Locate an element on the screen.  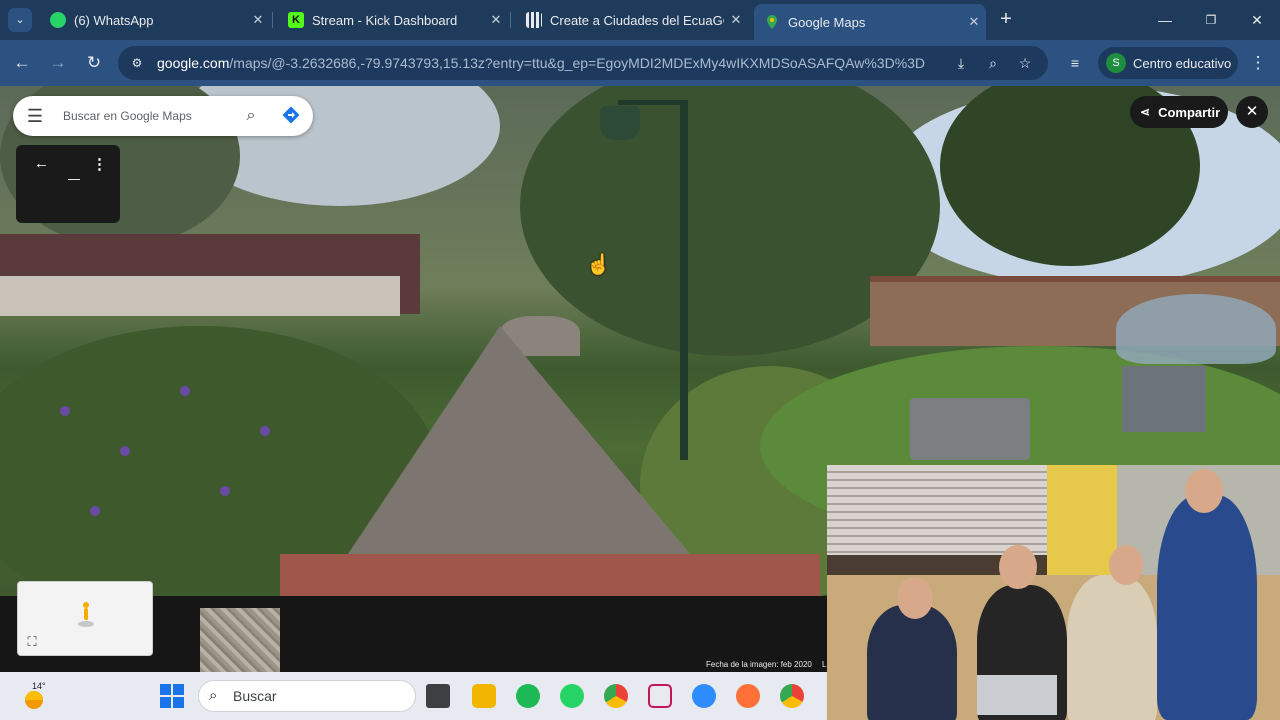
windows-taskbar: 14° ⌕ is located at coordinates (413, 696).